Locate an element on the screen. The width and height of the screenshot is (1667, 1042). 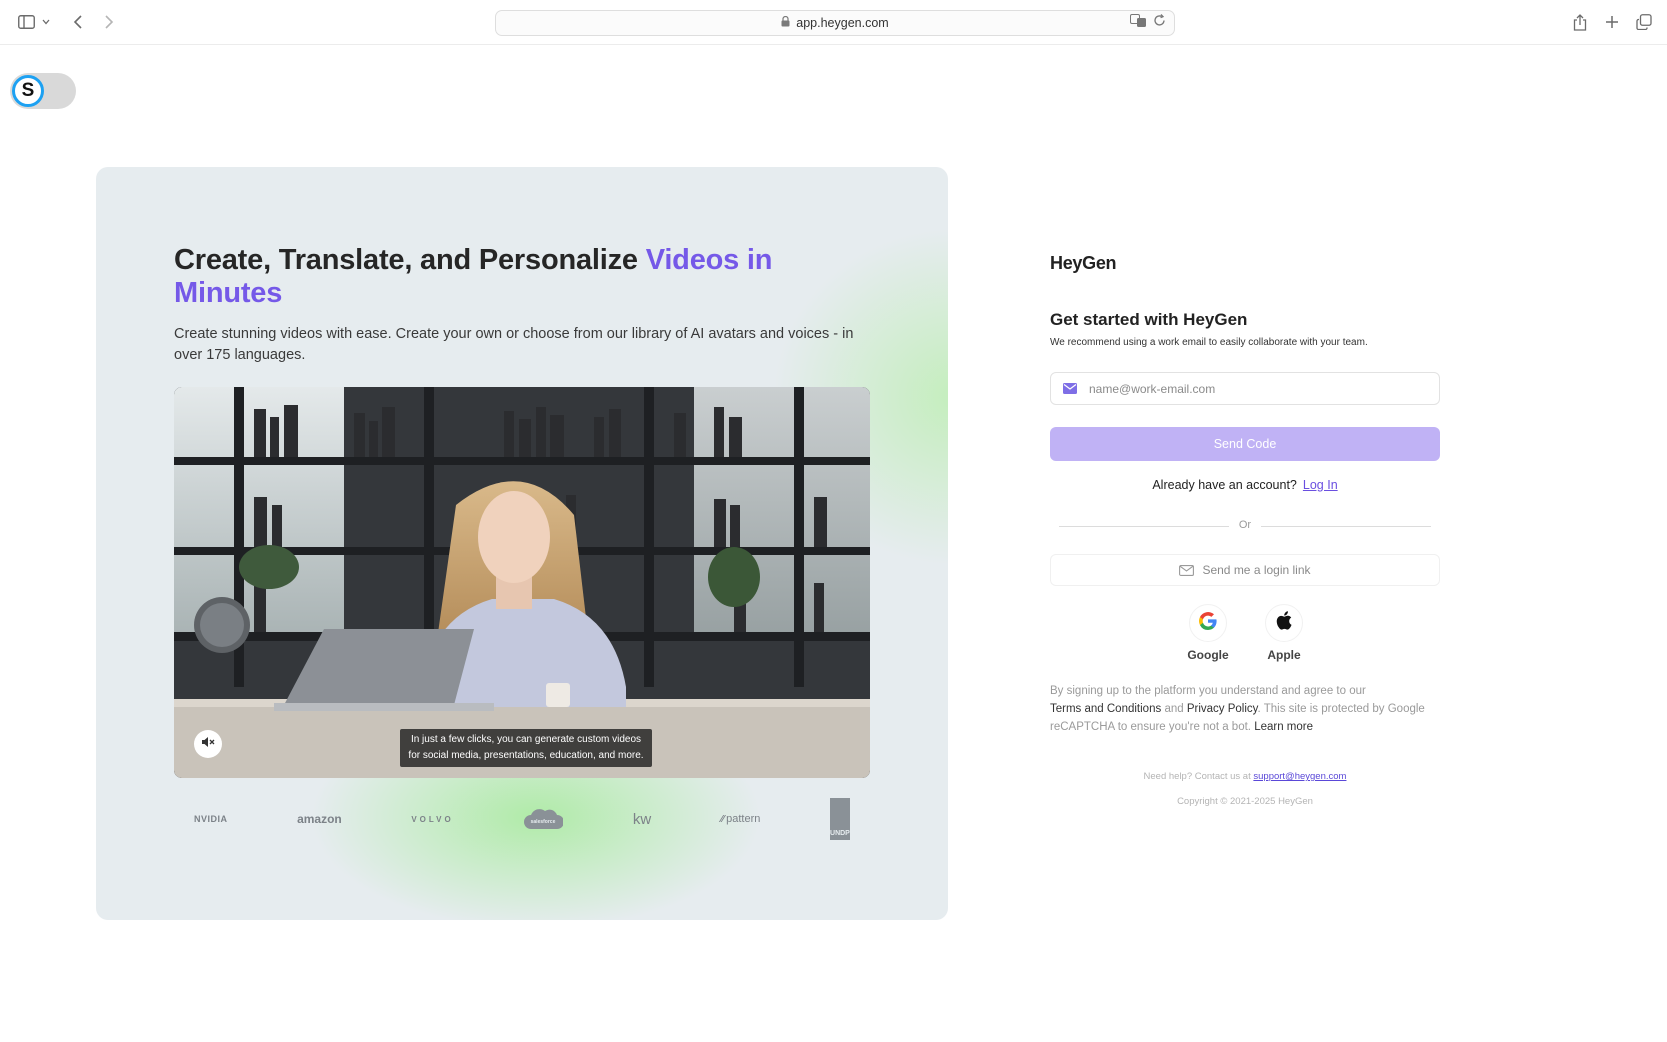
browser-toolbar: app.heygen.com is located at coordinates (833, 22).